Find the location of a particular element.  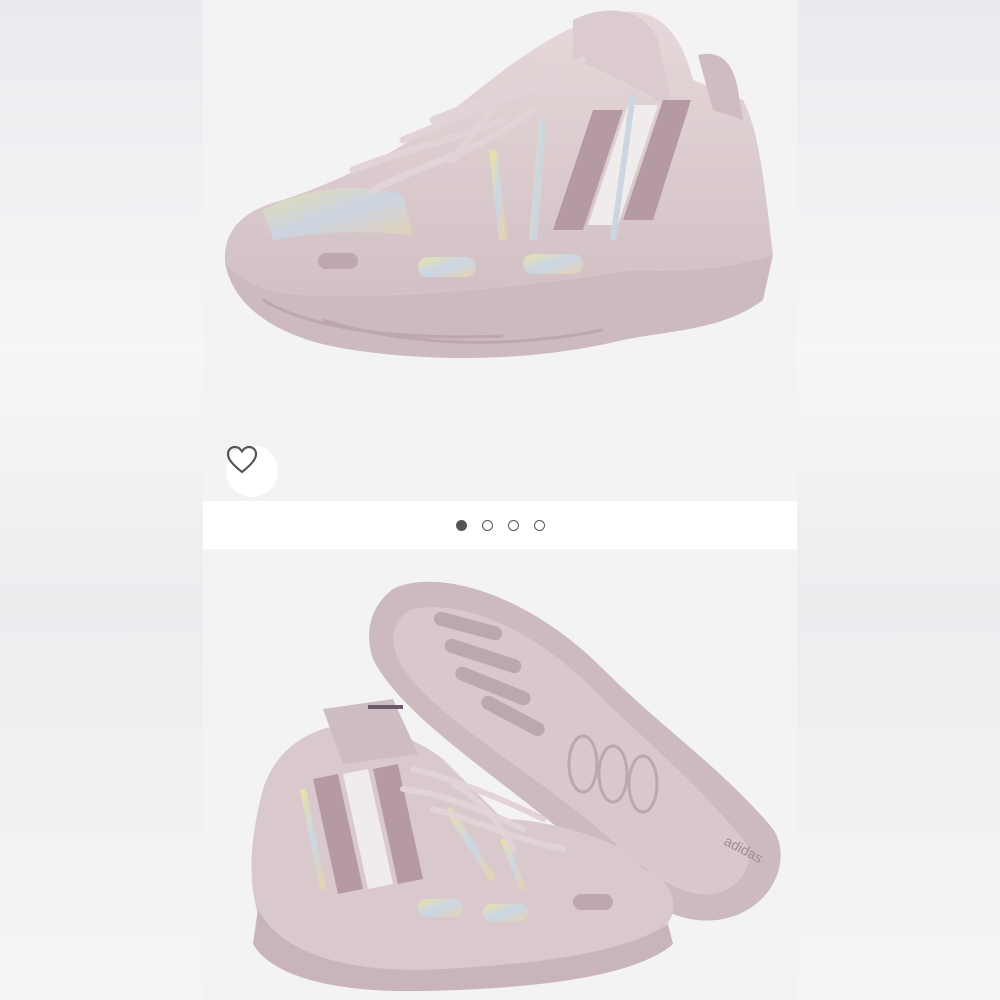

heart-outline-icon is located at coordinates (242, 459).